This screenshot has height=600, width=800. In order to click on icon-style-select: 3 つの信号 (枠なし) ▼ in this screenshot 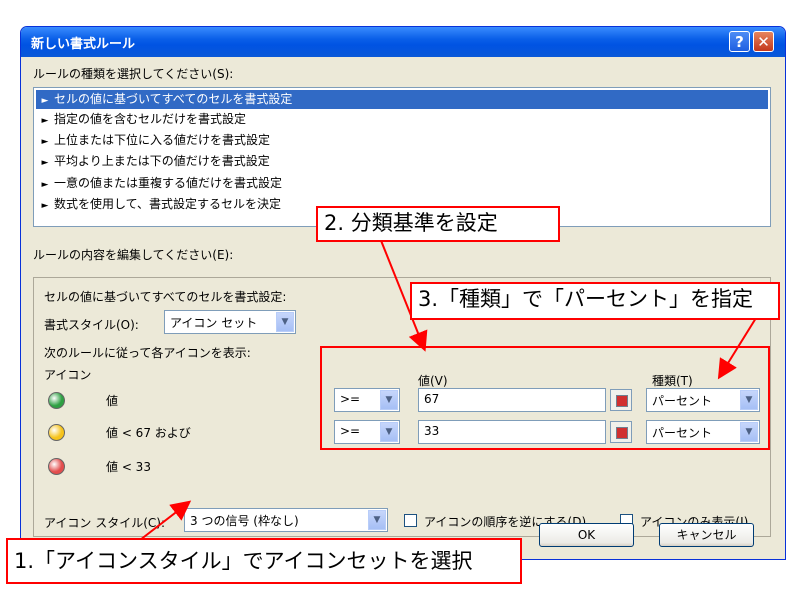, I will do `click(286, 520)`.